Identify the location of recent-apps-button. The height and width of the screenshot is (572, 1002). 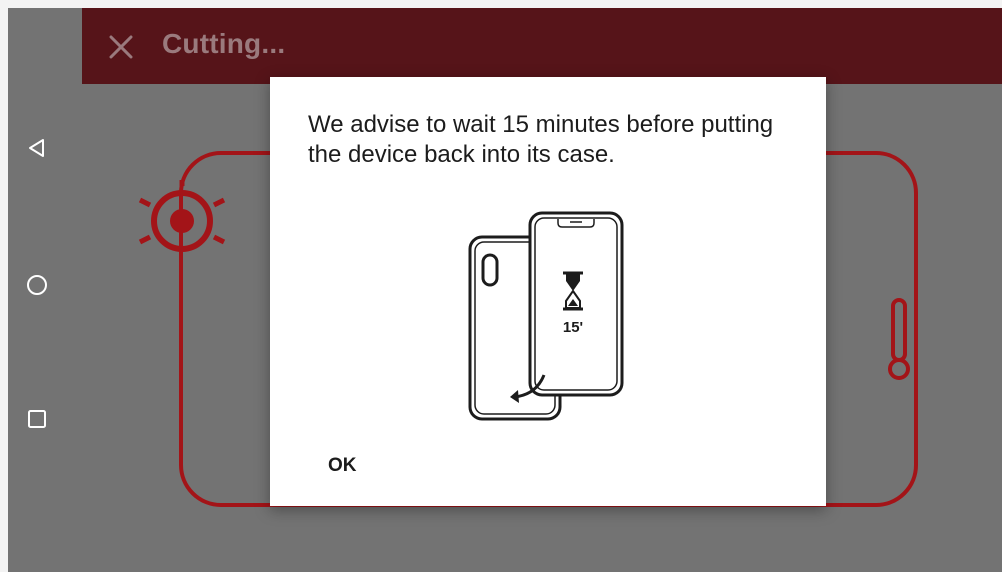
(37, 419).